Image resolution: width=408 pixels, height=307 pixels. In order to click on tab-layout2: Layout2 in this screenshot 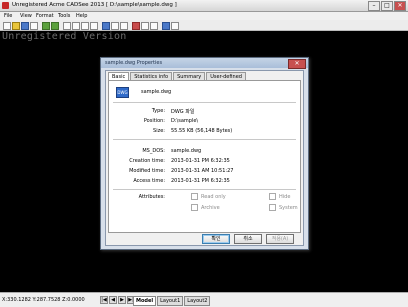, I will do `click(197, 301)`.